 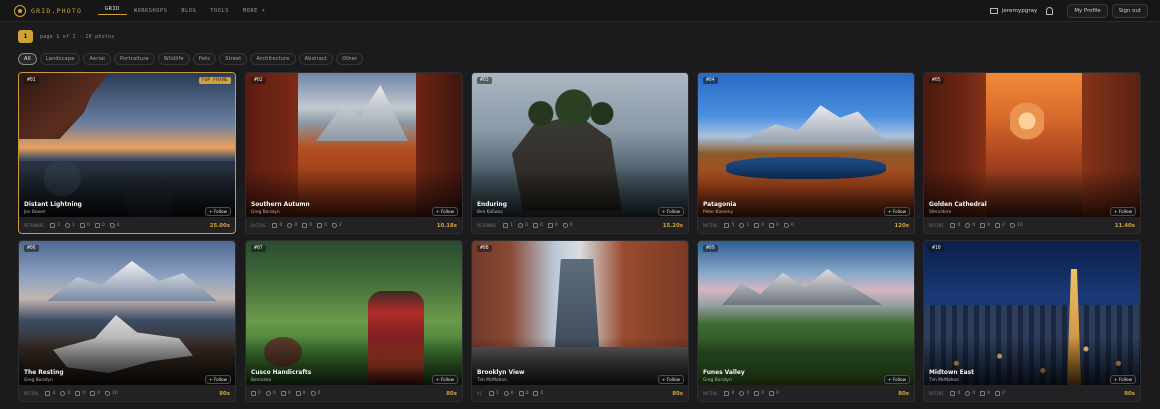 What do you see at coordinates (188, 11) in the screenshot?
I see `nav-blog: BLOG` at bounding box center [188, 11].